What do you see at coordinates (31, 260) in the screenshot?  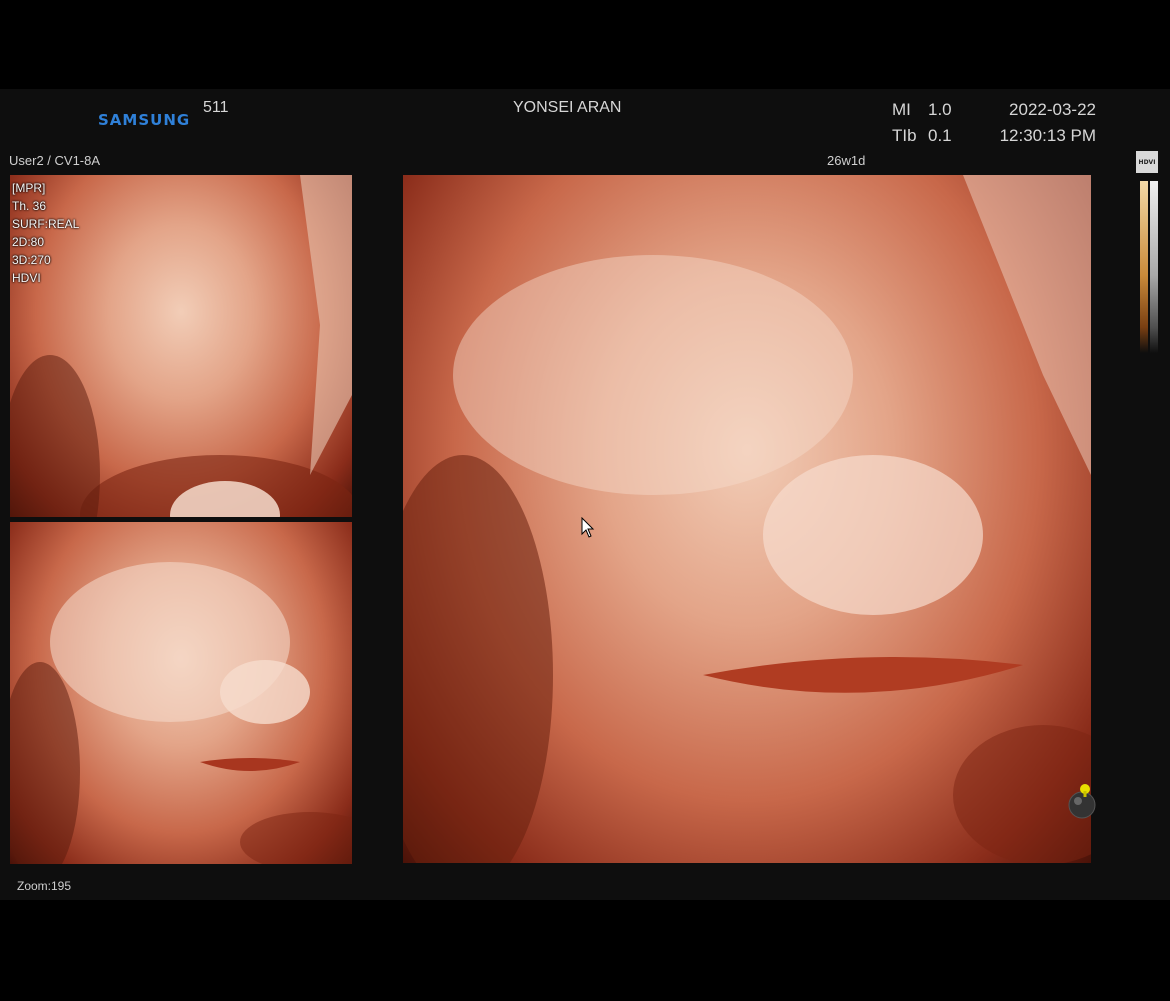 I see `overlay-line-3d: 3D:270` at bounding box center [31, 260].